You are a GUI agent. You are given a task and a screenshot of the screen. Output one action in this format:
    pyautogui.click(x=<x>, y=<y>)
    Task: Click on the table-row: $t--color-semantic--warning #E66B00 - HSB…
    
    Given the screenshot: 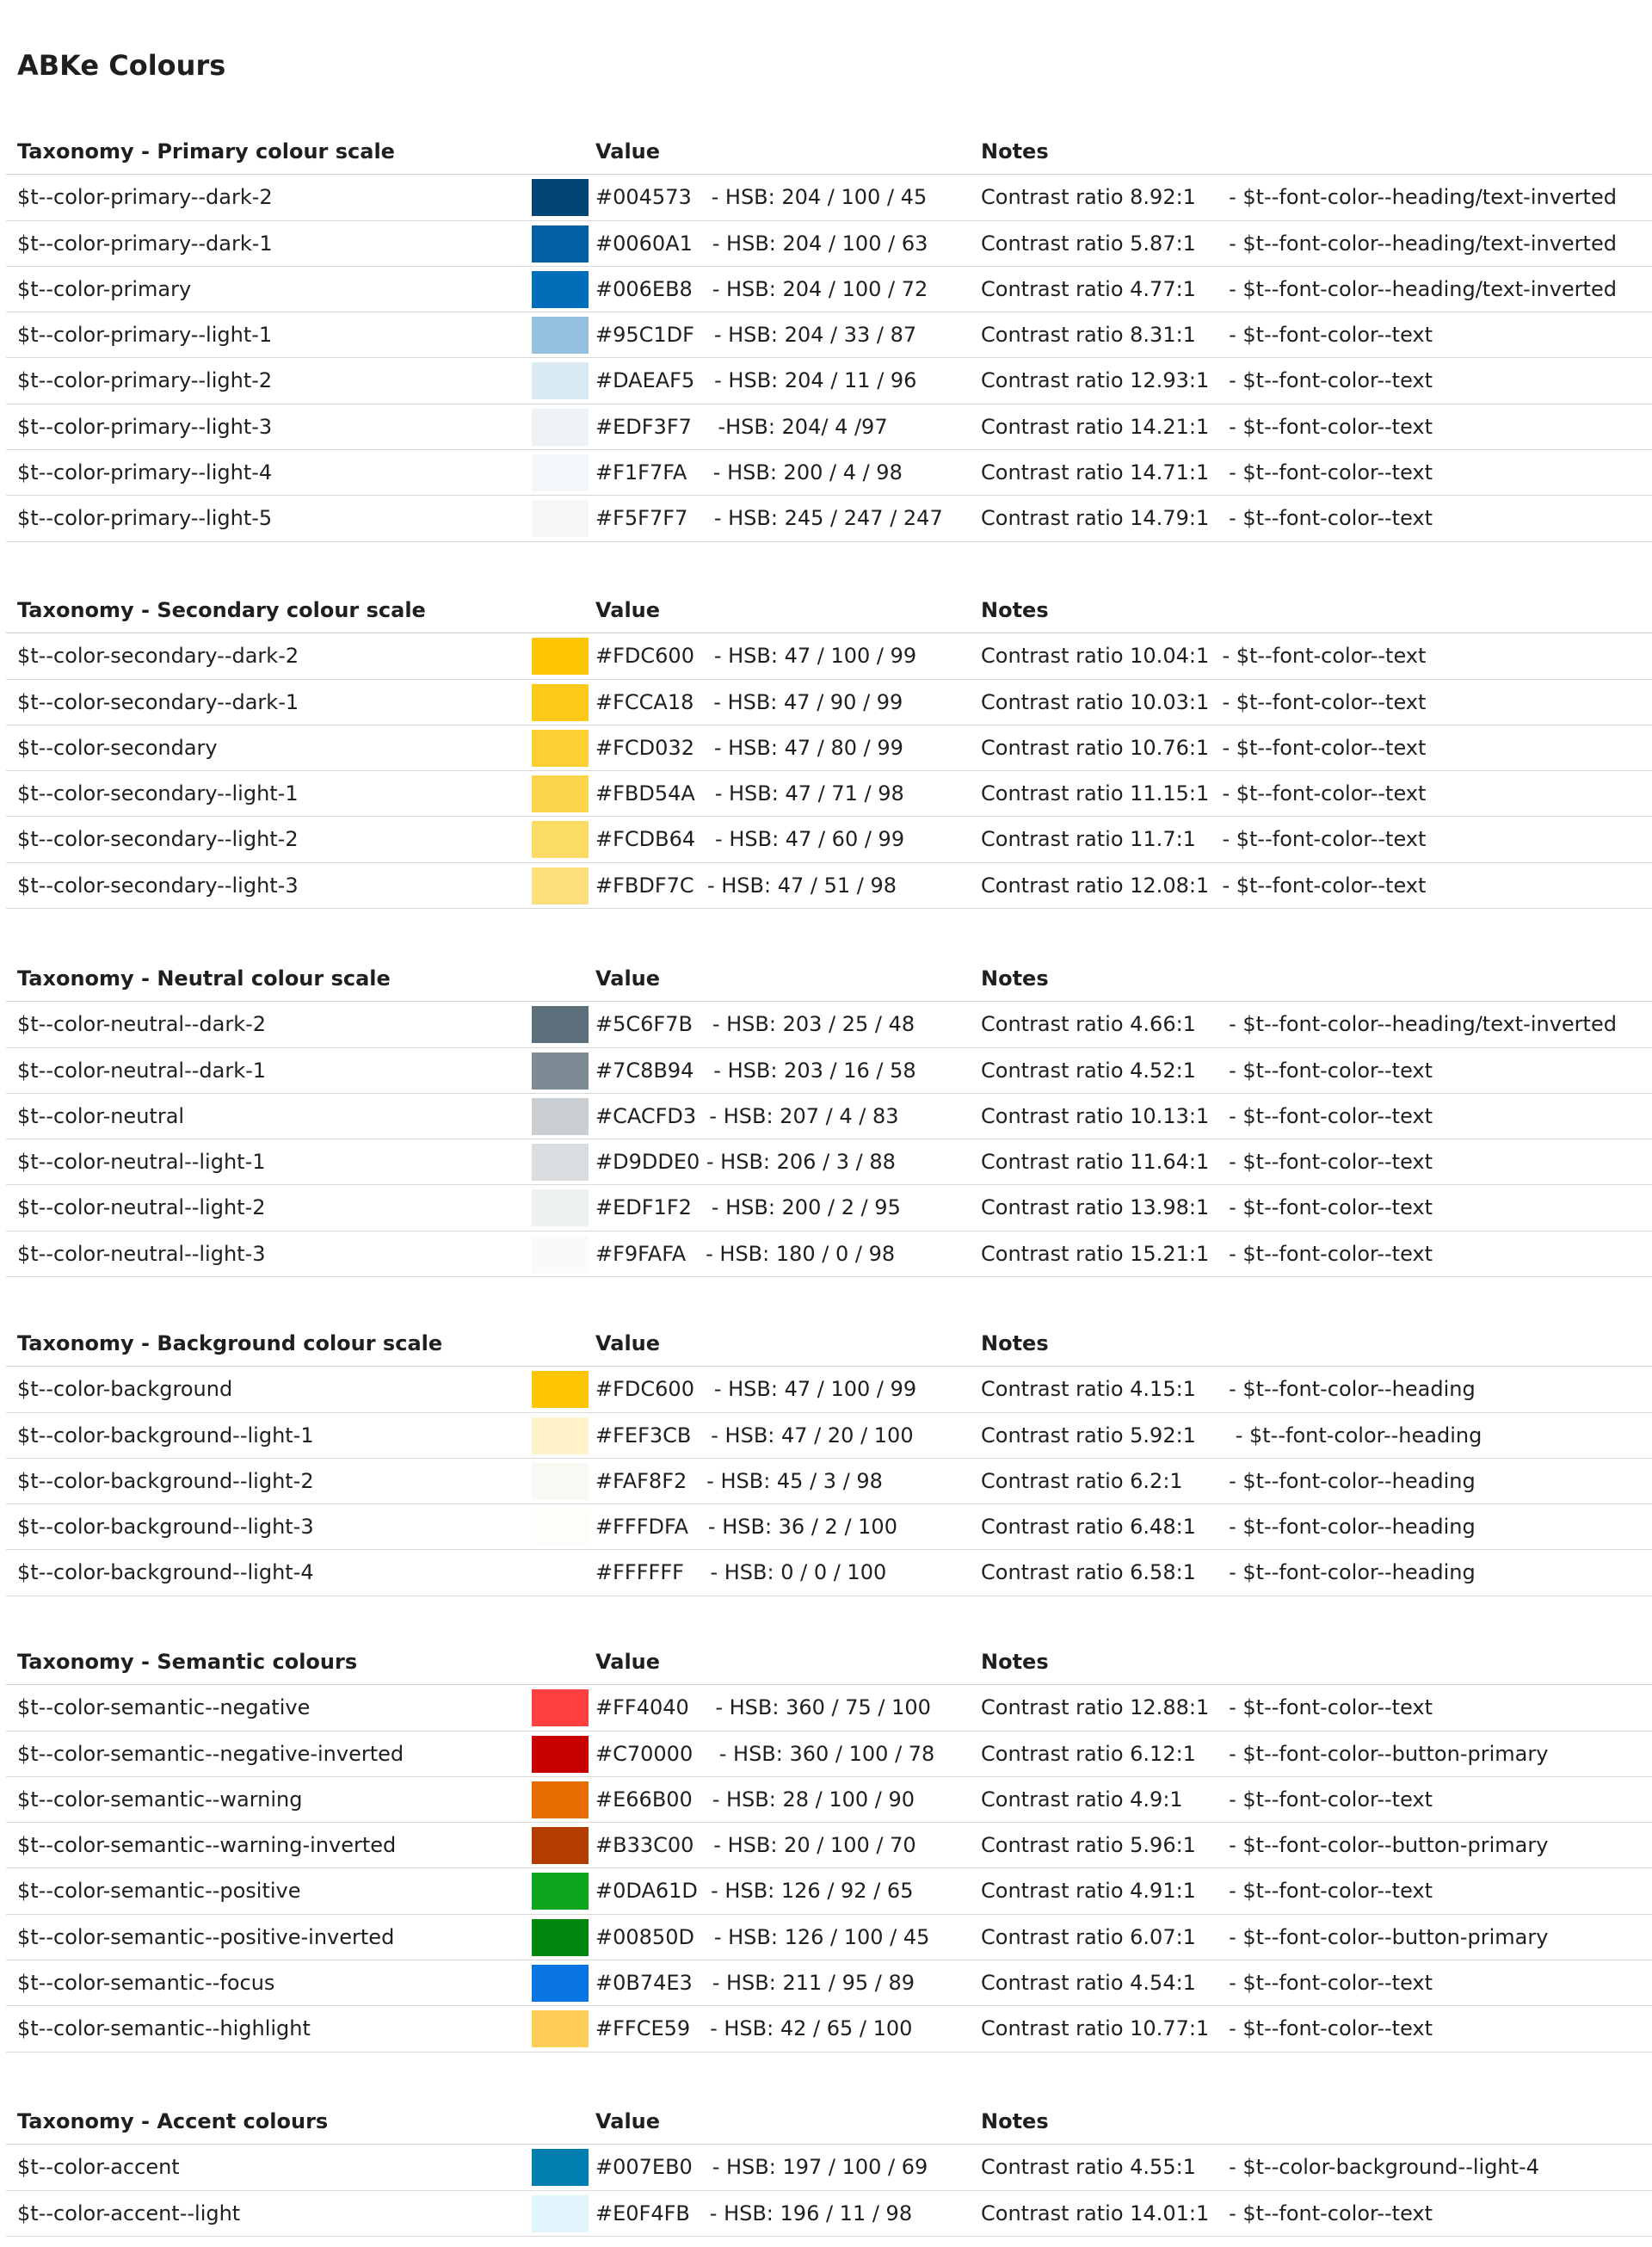 What is the action you would take?
    pyautogui.click(x=829, y=1800)
    